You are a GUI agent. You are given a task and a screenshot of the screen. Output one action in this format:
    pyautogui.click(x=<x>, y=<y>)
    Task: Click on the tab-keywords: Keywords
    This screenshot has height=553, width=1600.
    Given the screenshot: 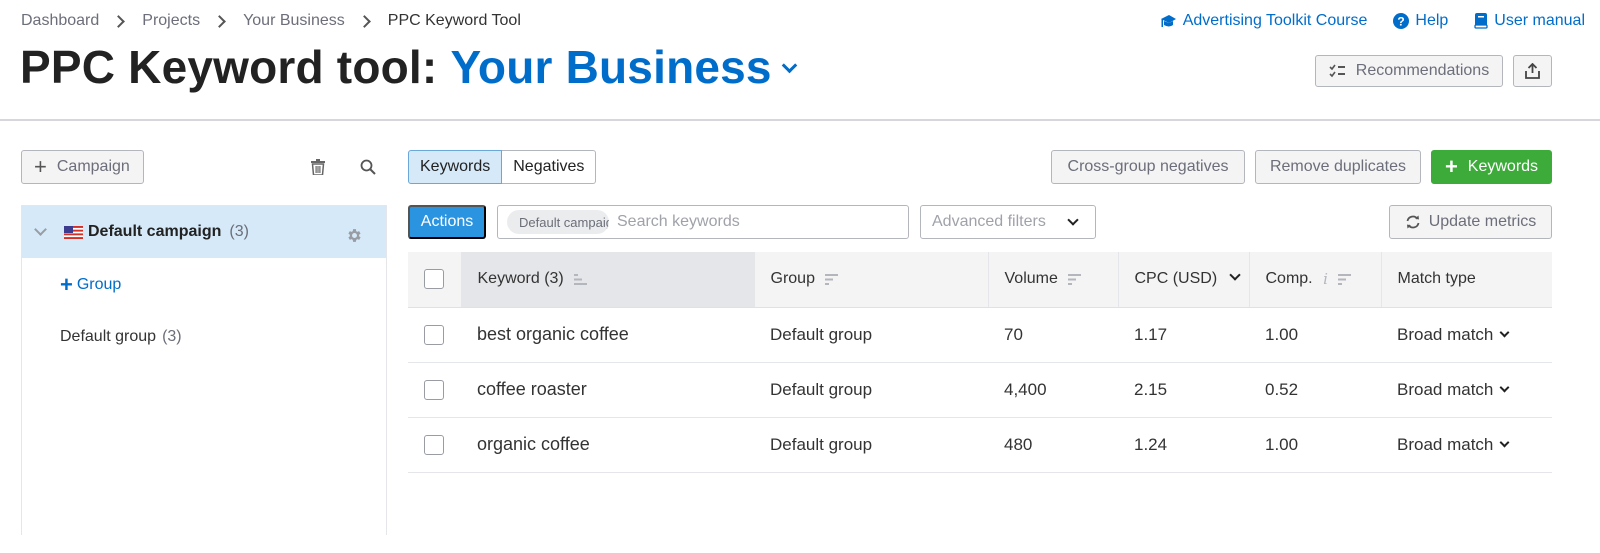 What is the action you would take?
    pyautogui.click(x=455, y=167)
    